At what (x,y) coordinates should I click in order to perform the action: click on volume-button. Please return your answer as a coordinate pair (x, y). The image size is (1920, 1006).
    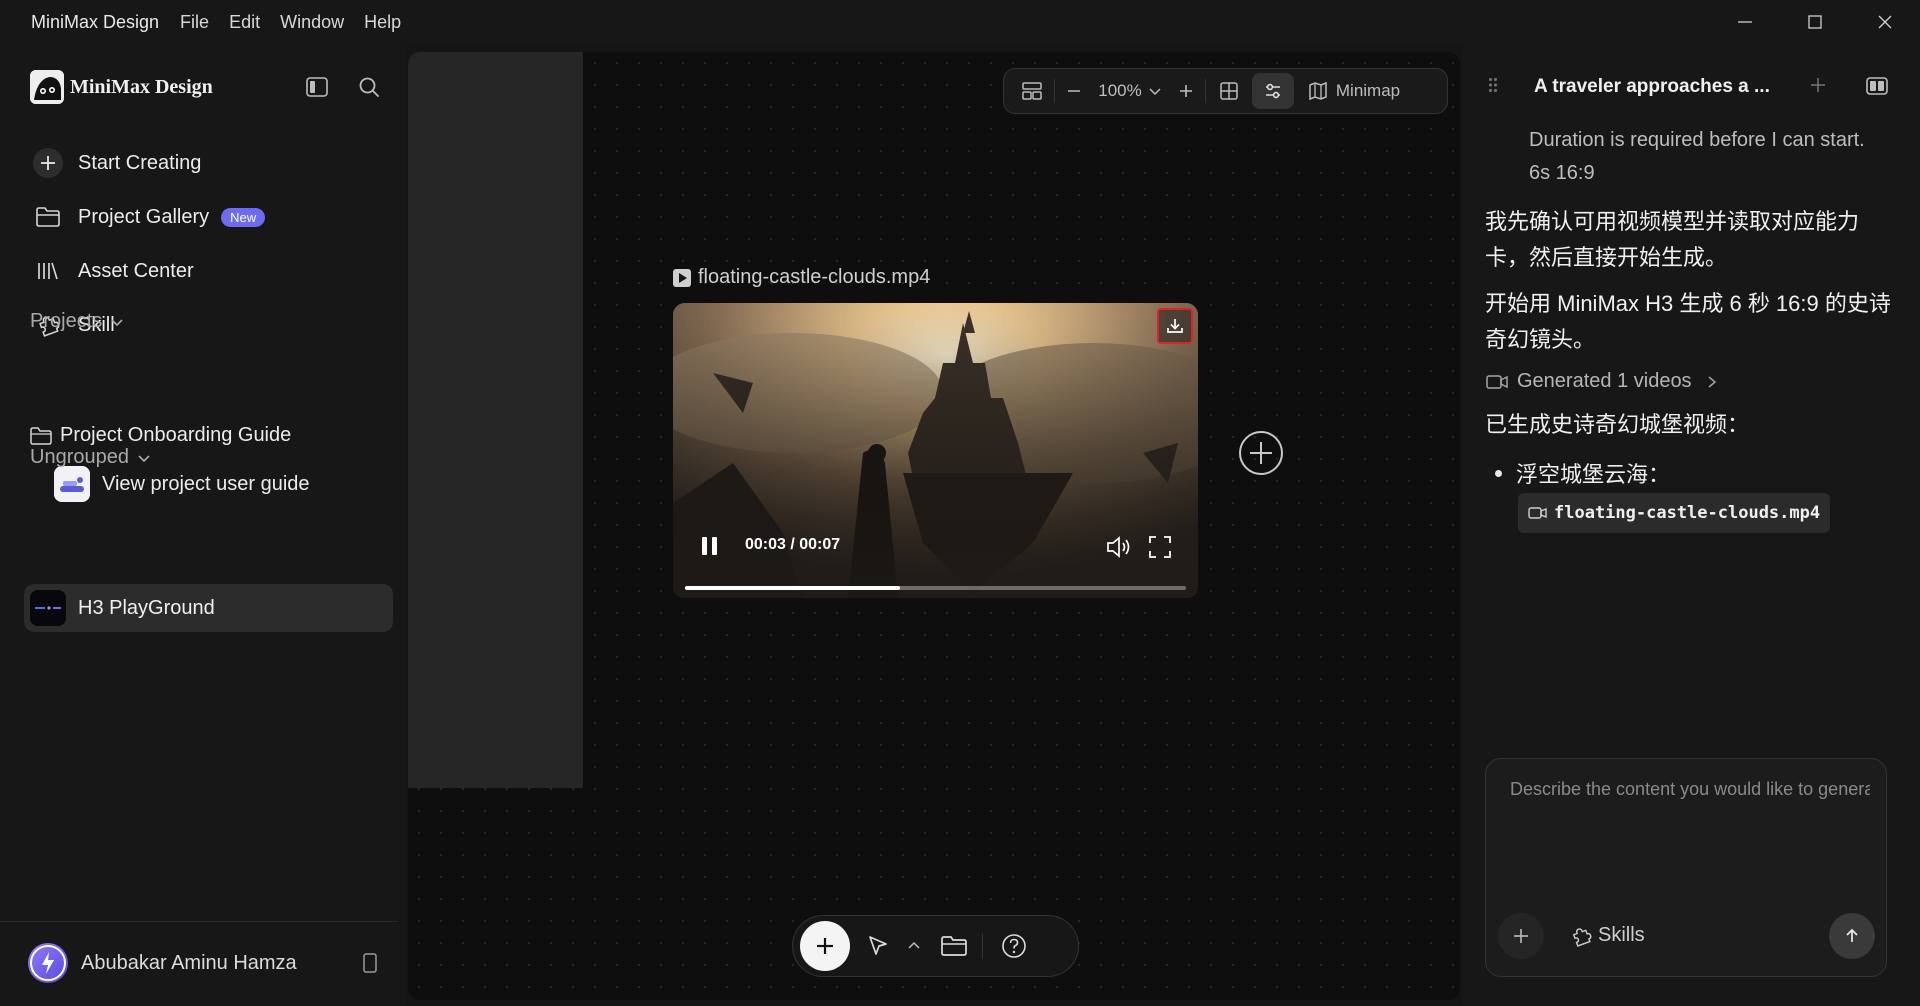
    Looking at the image, I should click on (1119, 547).